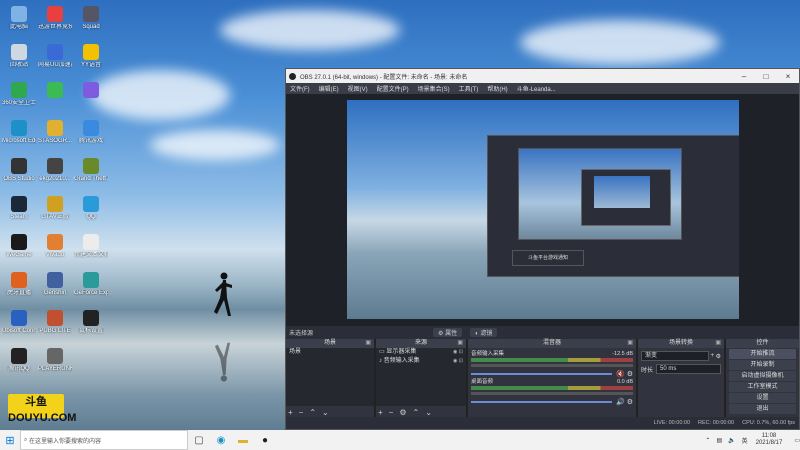  I want to click on scene-item: 场景, so click(330, 352).